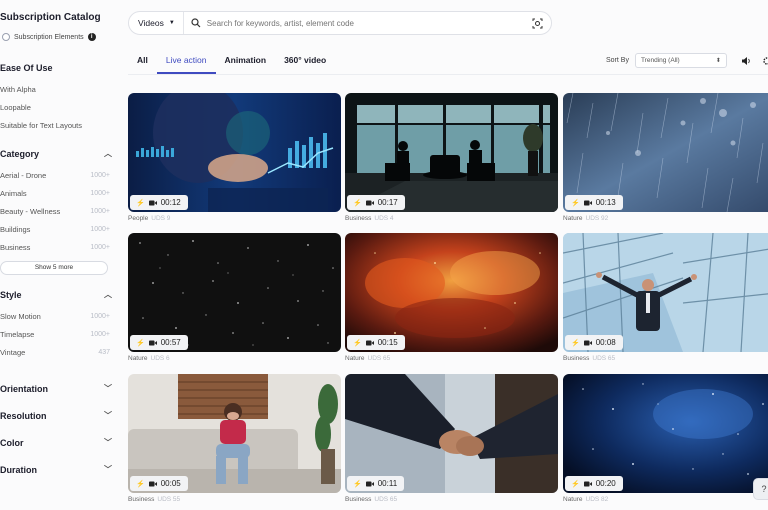  I want to click on video-card: ⚡ 00:13 Nature UDS 92, so click(665, 157).